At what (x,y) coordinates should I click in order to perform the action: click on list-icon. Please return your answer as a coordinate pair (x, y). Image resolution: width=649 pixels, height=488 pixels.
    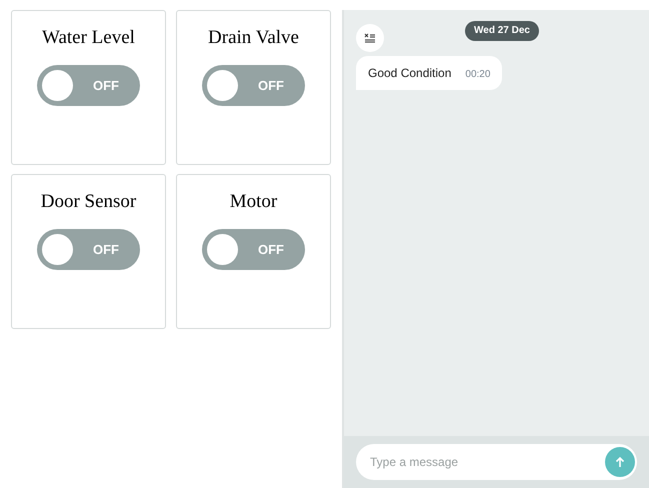
    Looking at the image, I should click on (370, 38).